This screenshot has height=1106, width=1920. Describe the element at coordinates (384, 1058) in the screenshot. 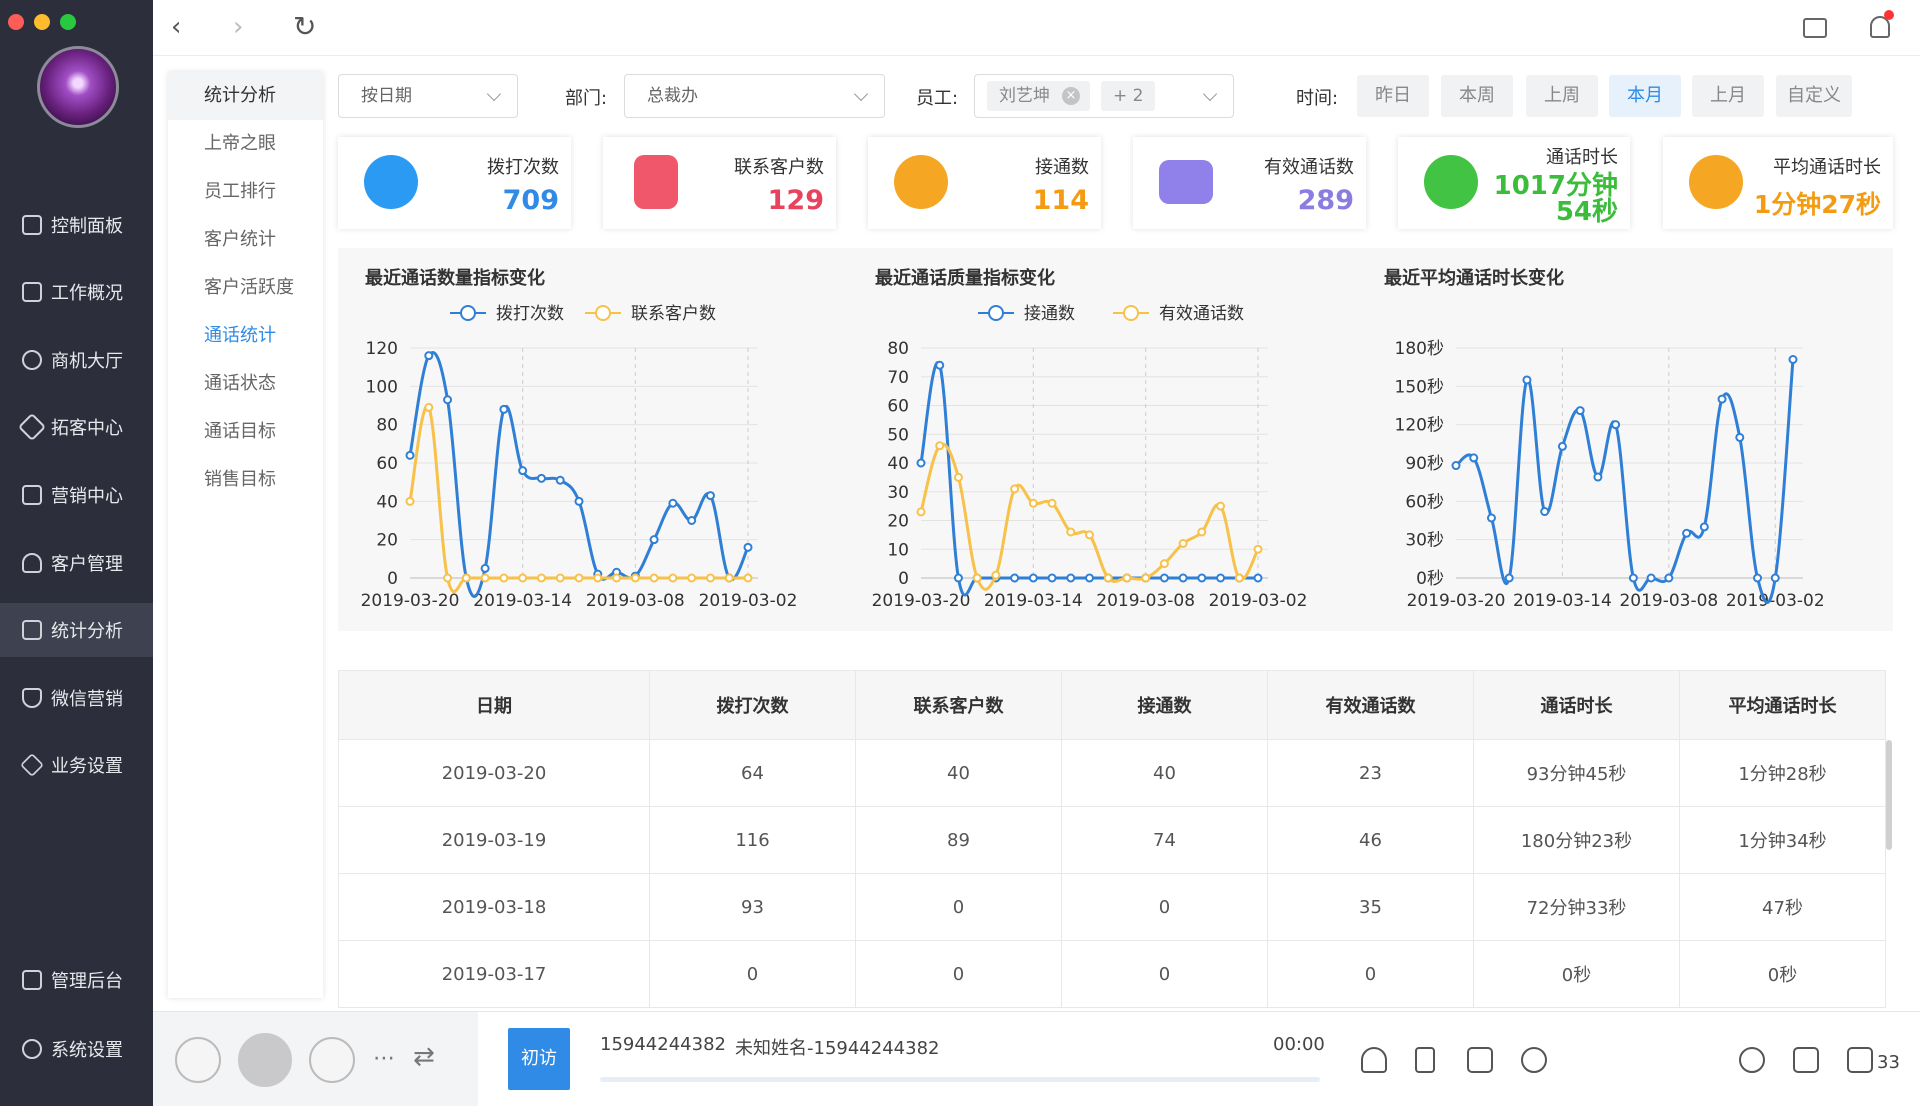

I see `dialpad-icon: ⋯` at that location.